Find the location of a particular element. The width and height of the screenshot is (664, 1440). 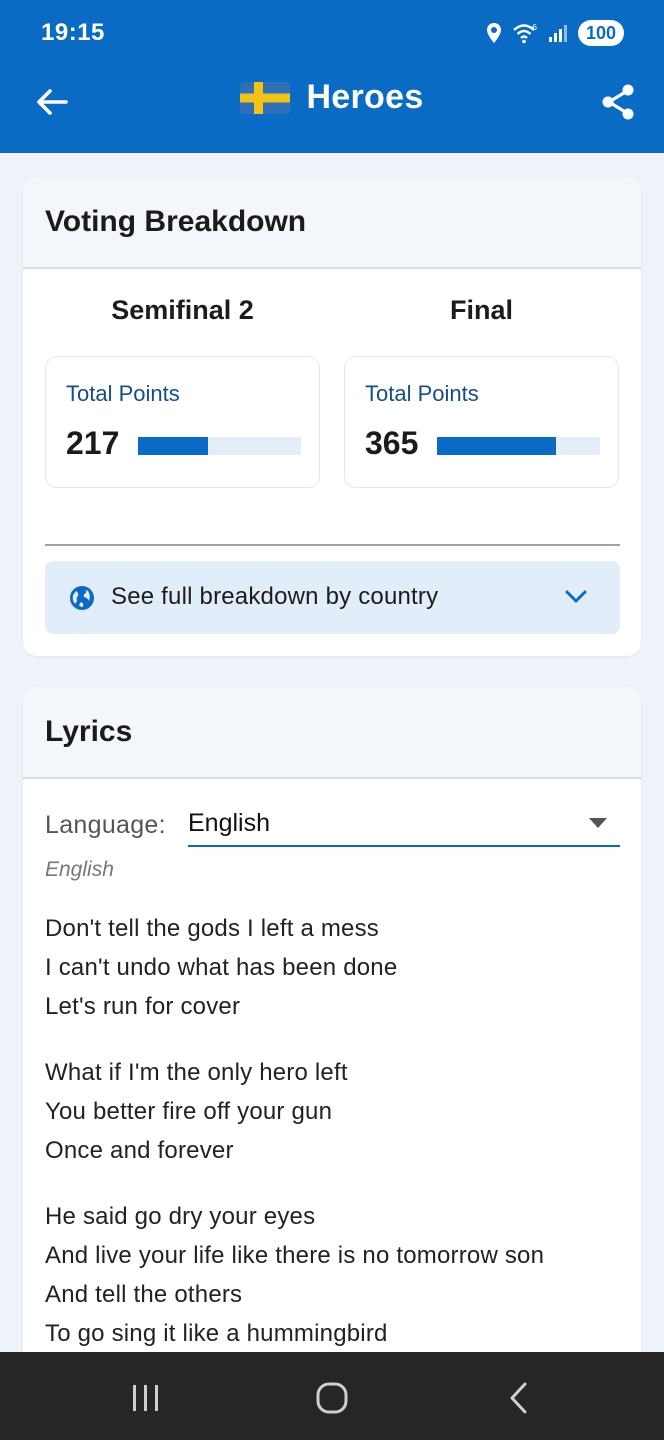

status-icons: 6 100 is located at coordinates (555, 33).